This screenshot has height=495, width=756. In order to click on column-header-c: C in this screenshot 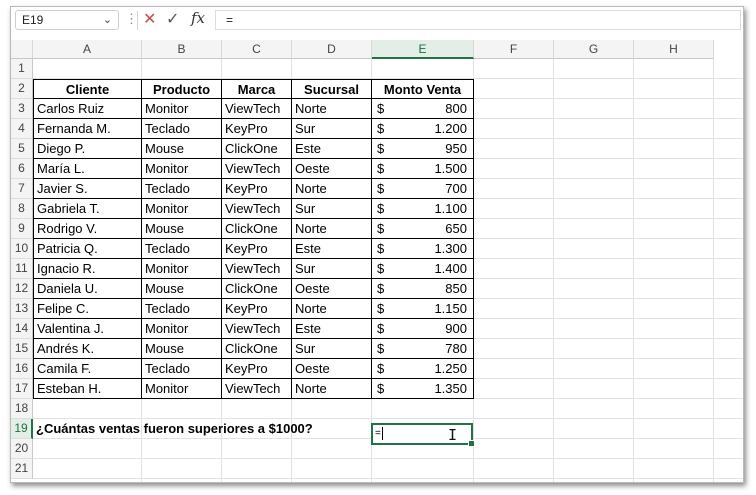, I will do `click(257, 49)`.